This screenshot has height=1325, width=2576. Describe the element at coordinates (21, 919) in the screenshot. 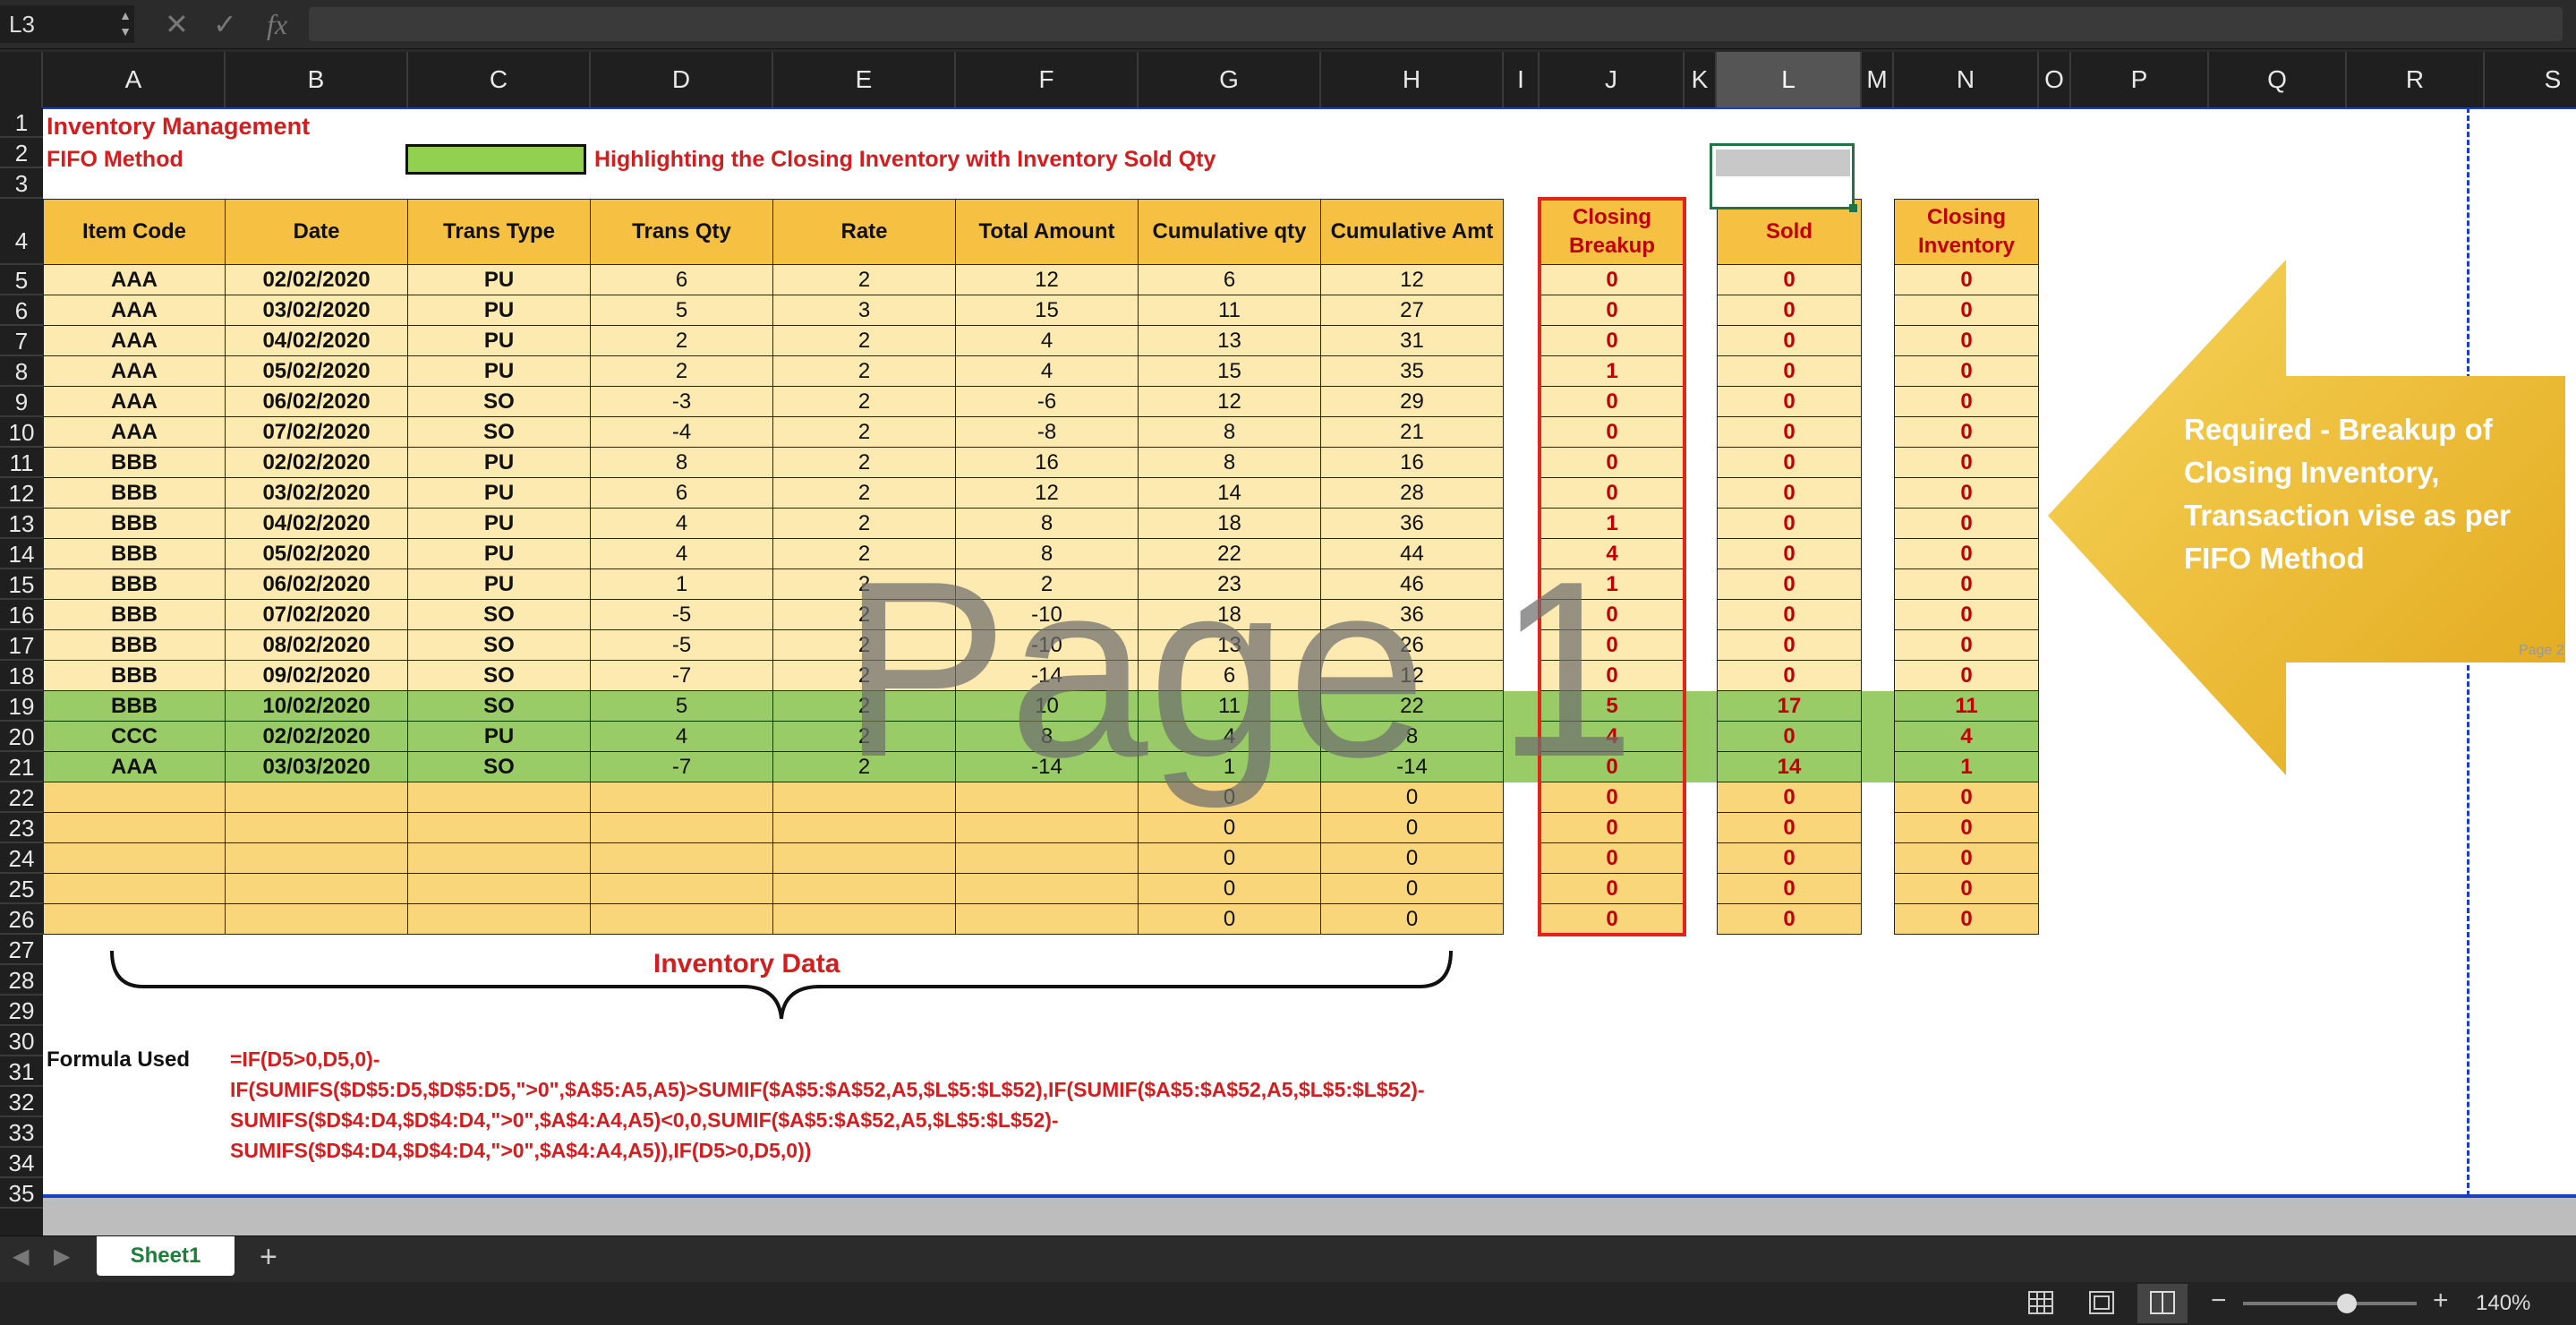

I see `row-header: 26` at that location.